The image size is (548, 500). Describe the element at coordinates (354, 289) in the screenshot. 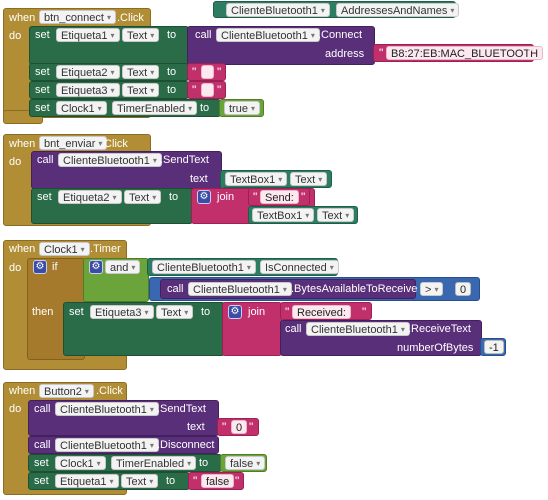

I see `bytesavailable-method-label: .BytesAvailableToReceive` at that location.